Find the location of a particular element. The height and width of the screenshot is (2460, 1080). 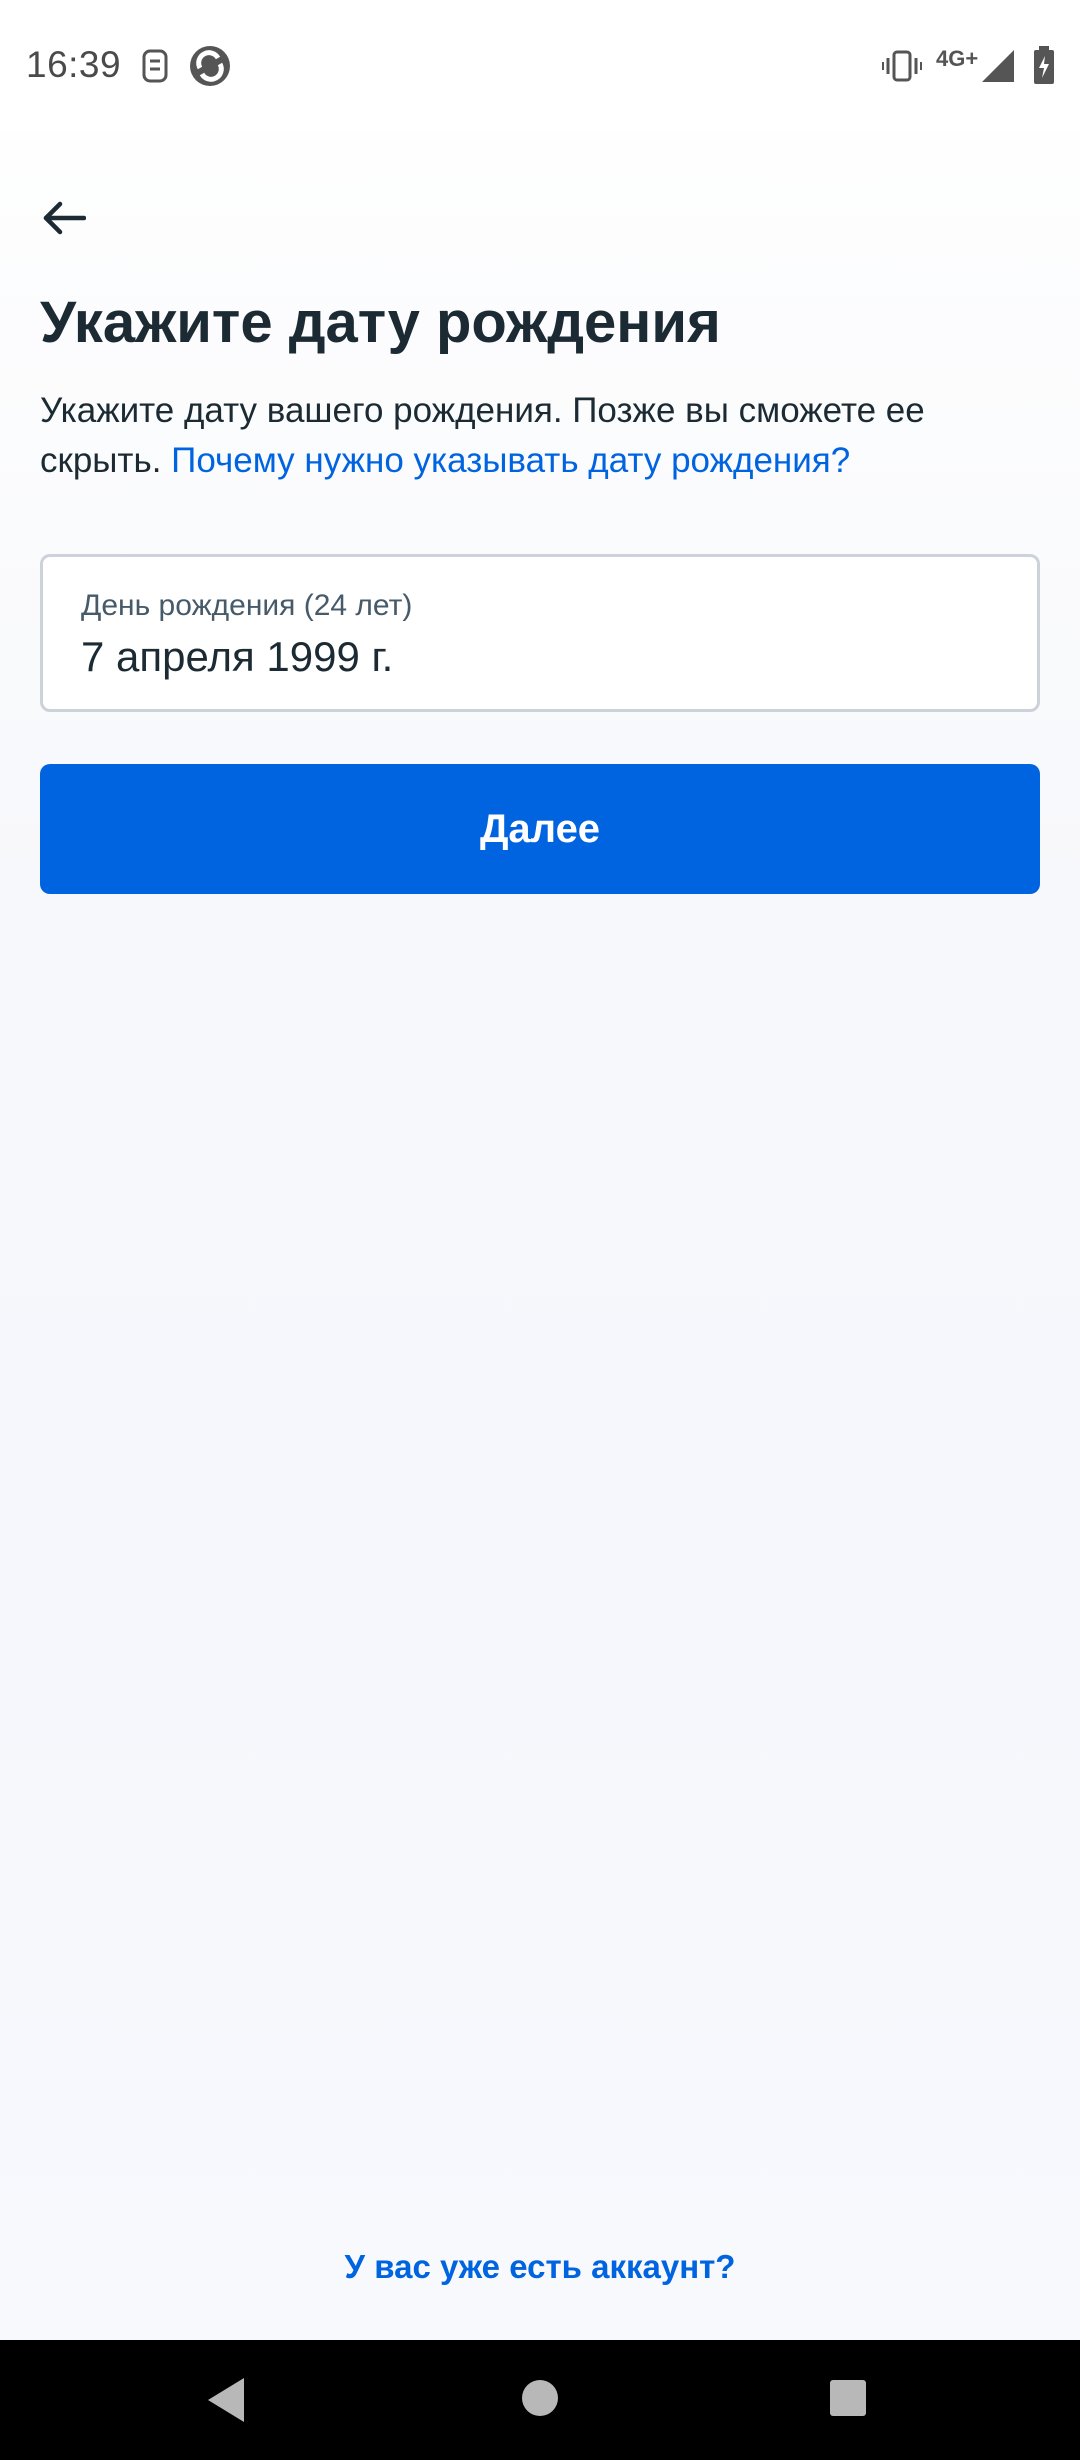

battery-charging-icon is located at coordinates (1044, 65).